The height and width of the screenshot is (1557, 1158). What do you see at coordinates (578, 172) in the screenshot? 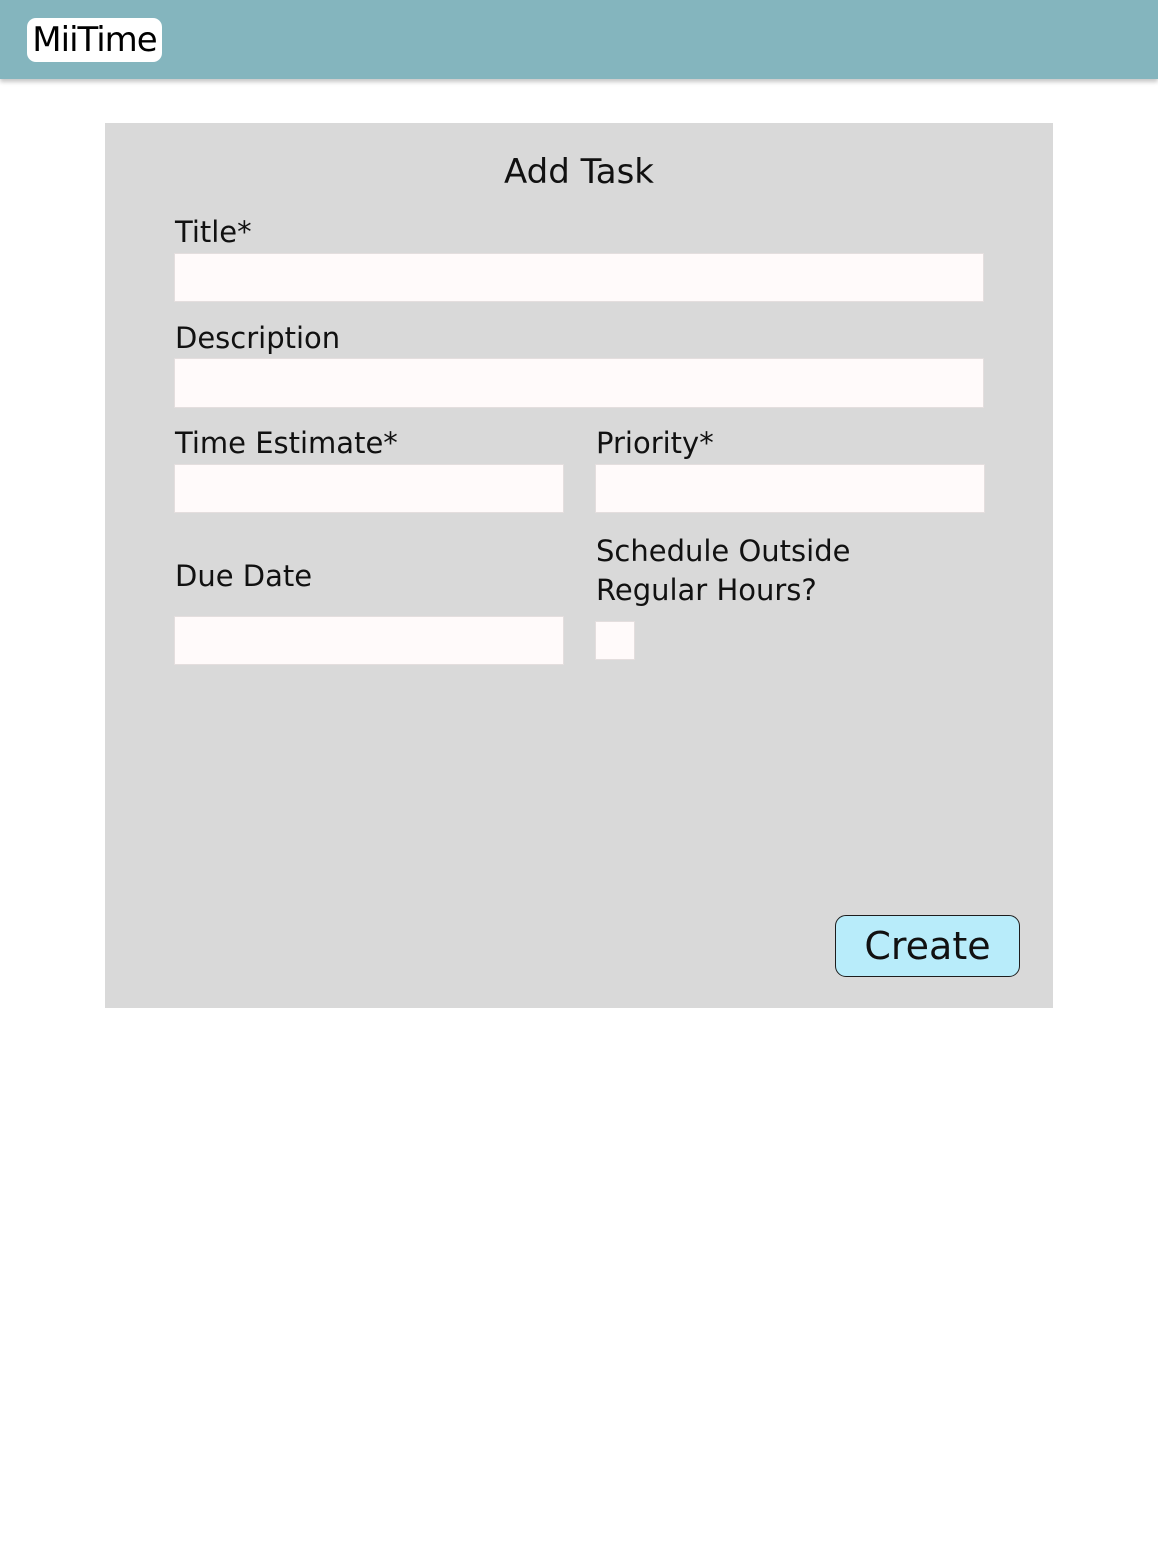
I see `page-title: Add Task` at bounding box center [578, 172].